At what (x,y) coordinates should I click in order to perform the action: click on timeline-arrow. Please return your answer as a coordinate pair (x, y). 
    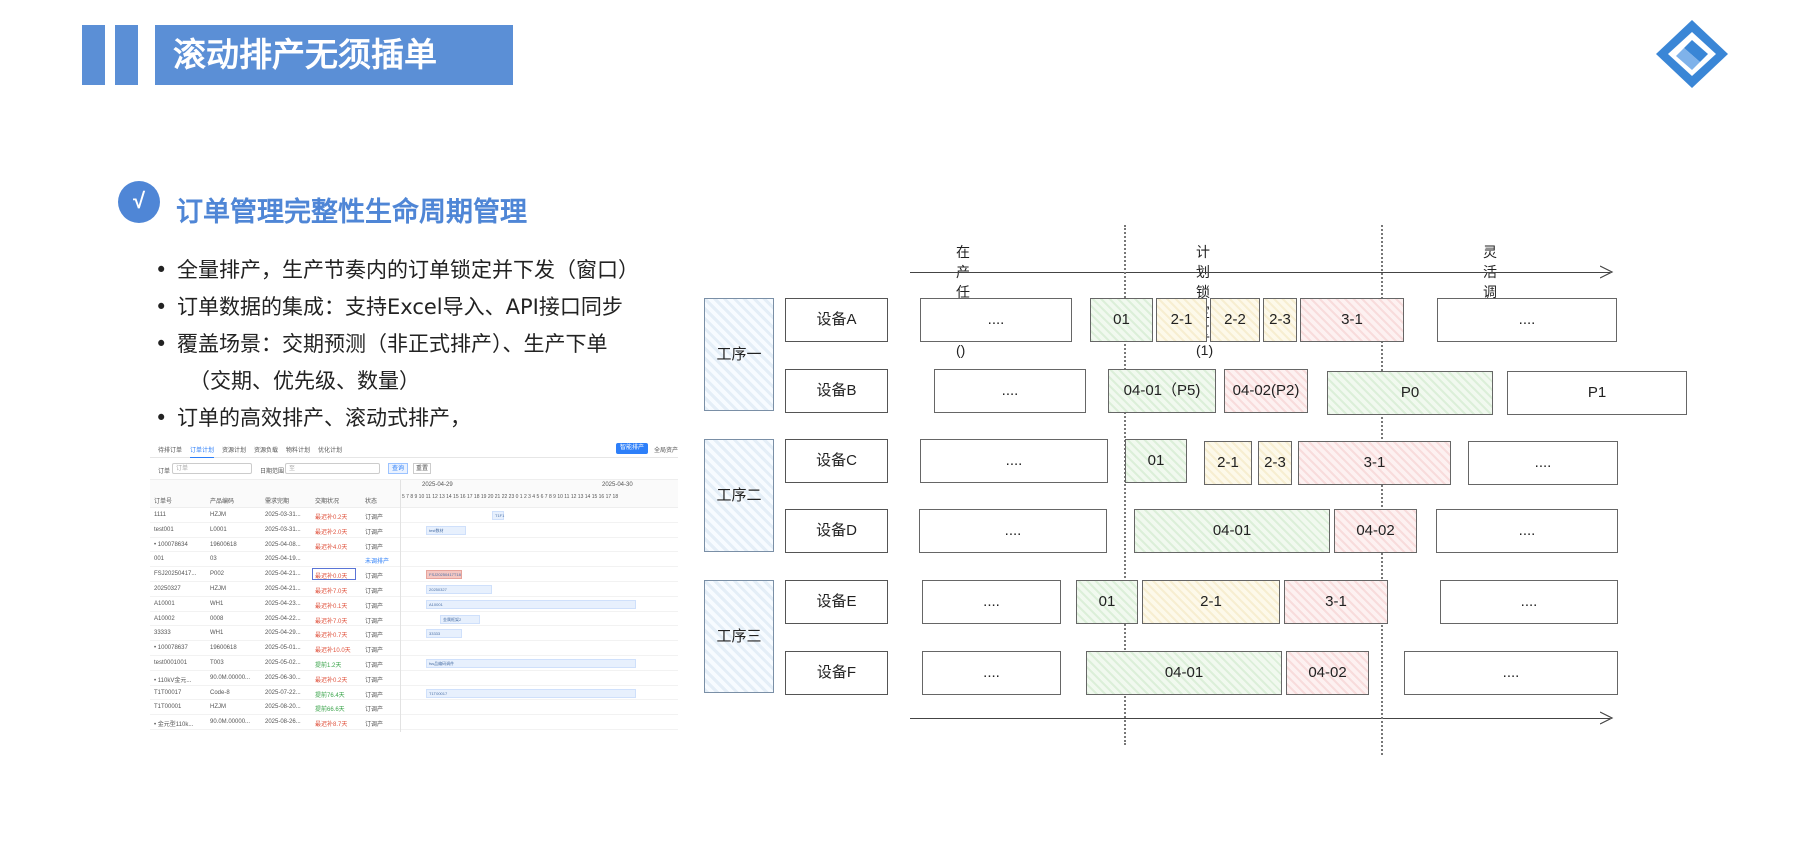
    Looking at the image, I should click on (1260, 272).